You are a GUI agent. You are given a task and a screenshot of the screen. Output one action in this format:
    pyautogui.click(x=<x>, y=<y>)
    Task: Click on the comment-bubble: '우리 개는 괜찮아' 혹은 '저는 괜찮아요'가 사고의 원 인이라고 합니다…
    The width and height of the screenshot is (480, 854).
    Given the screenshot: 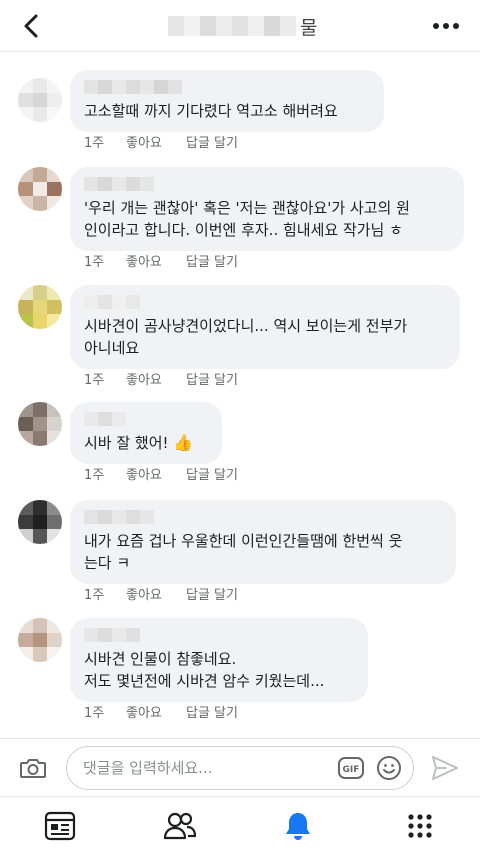 What is the action you would take?
    pyautogui.click(x=267, y=209)
    